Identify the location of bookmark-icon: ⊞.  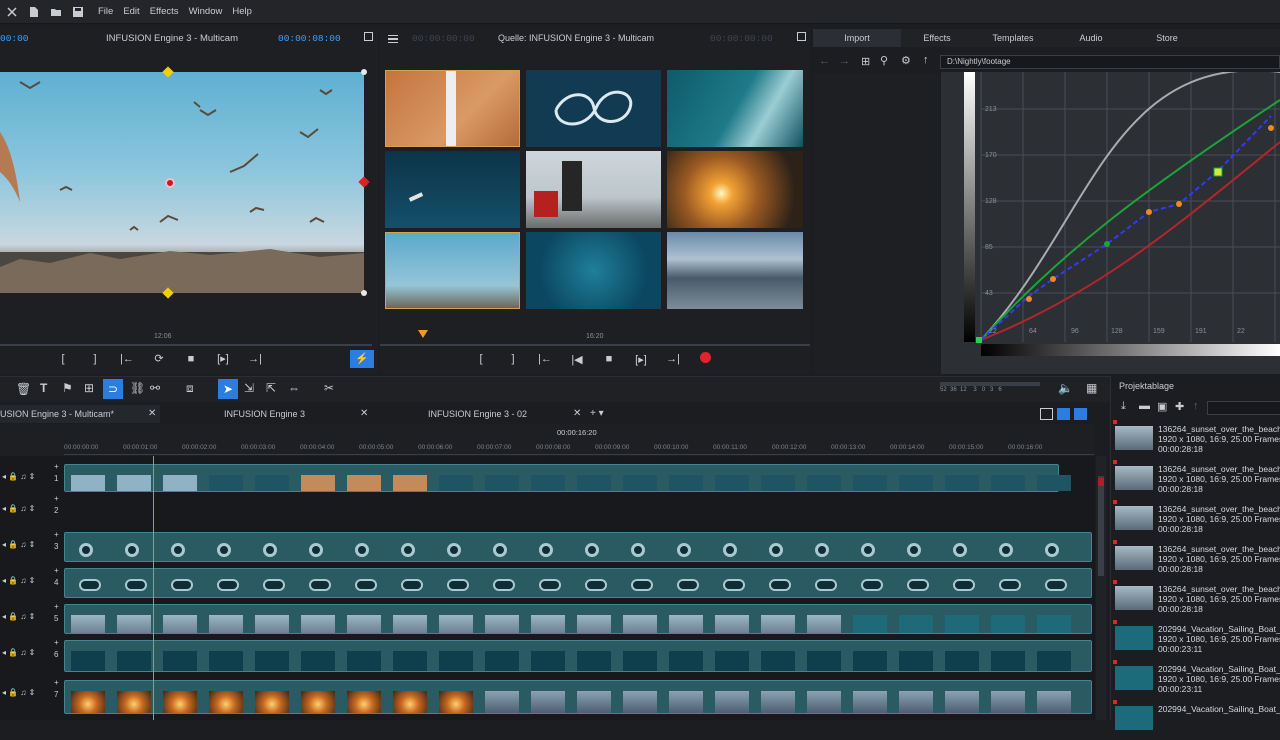
(865, 61).